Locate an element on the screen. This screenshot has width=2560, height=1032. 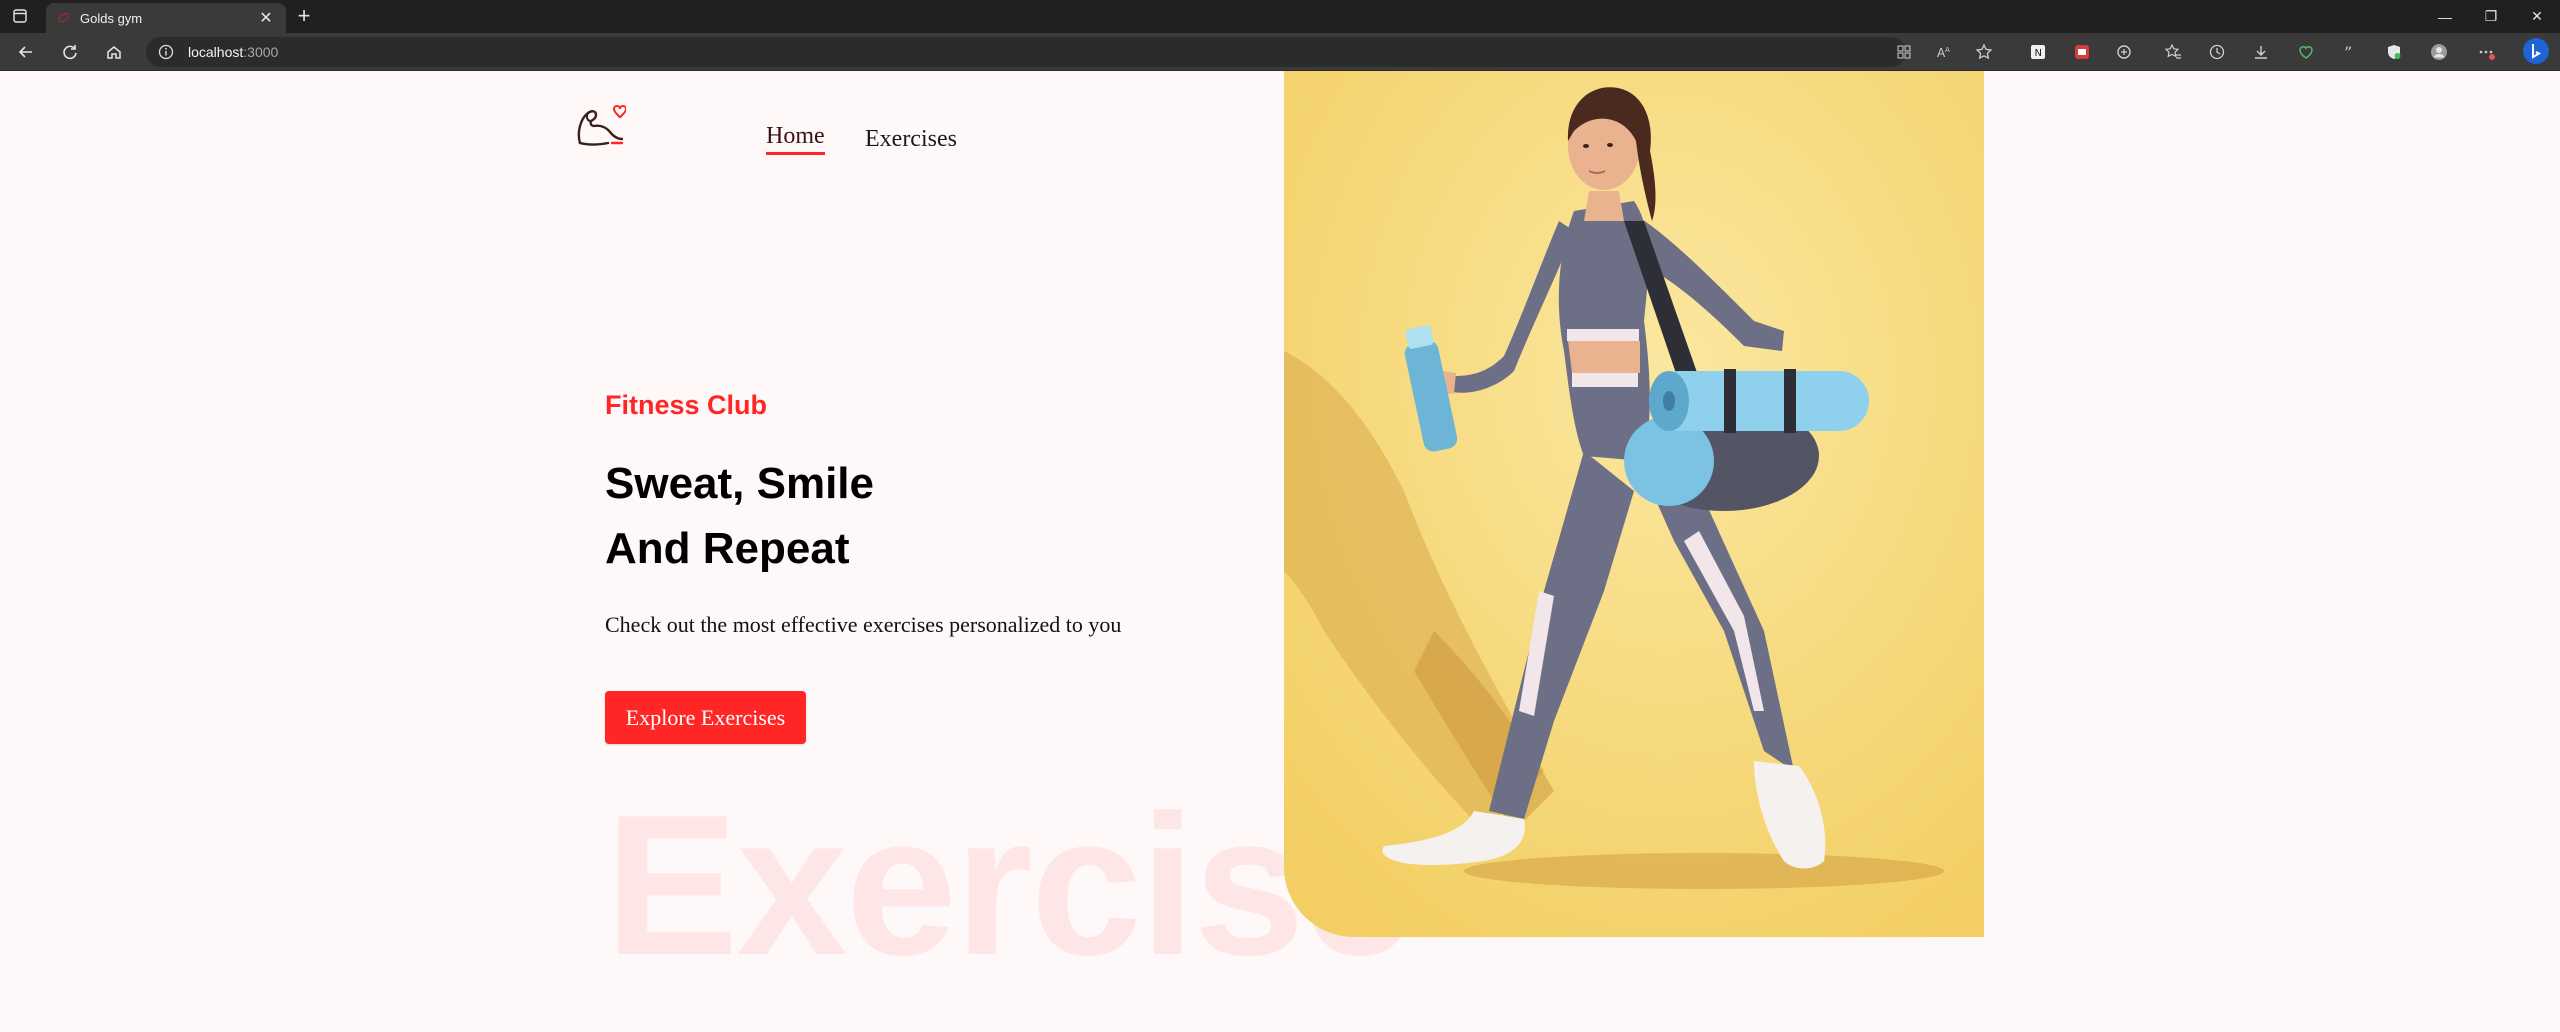
shield-icon is located at coordinates (2394, 52).